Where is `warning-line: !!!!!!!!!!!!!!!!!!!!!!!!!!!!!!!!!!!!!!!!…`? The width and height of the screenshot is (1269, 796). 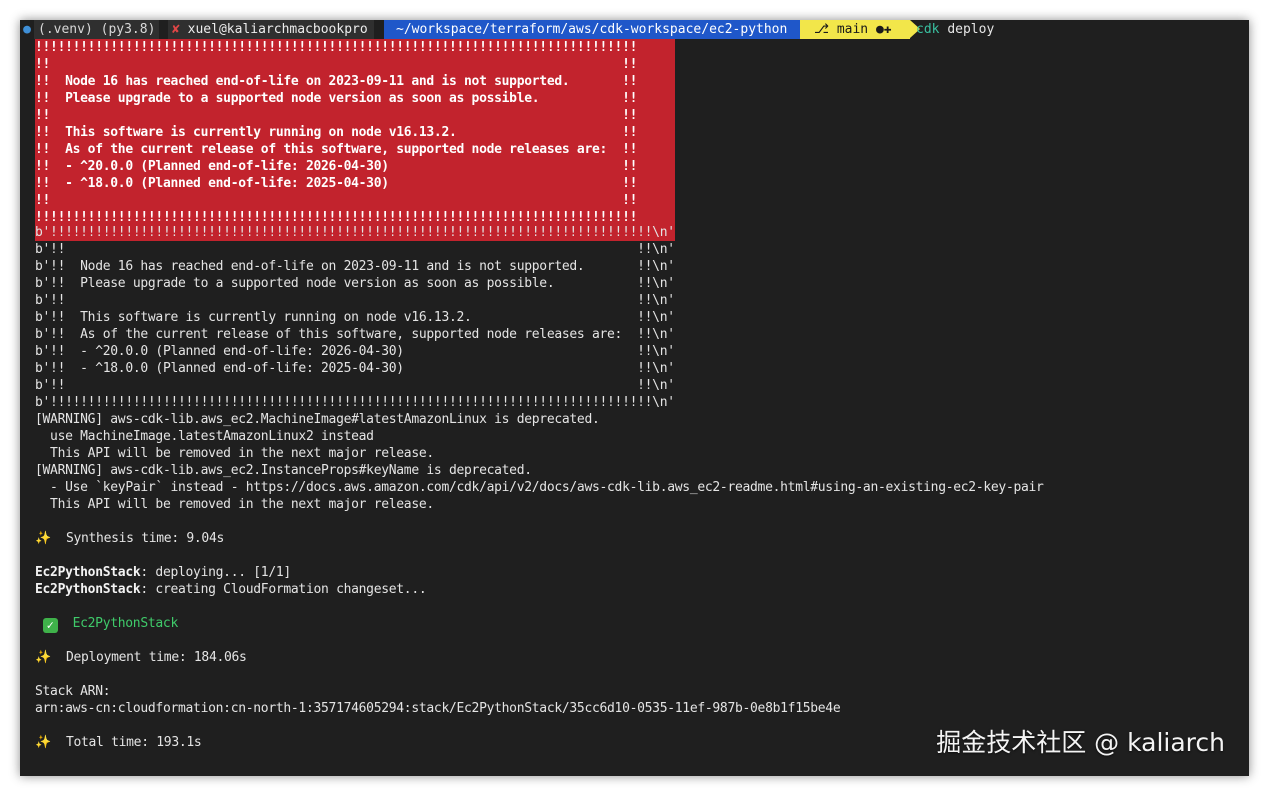 warning-line: !!!!!!!!!!!!!!!!!!!!!!!!!!!!!!!!!!!!!!!!… is located at coordinates (336, 47).